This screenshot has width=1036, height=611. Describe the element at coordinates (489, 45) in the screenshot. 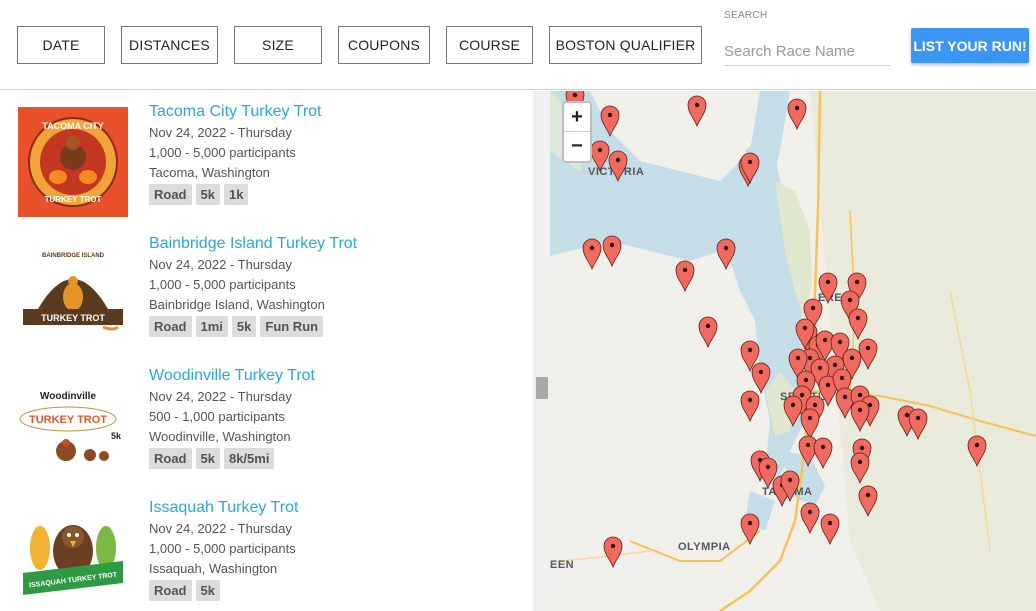

I see `course-filter-button: COURSE` at that location.